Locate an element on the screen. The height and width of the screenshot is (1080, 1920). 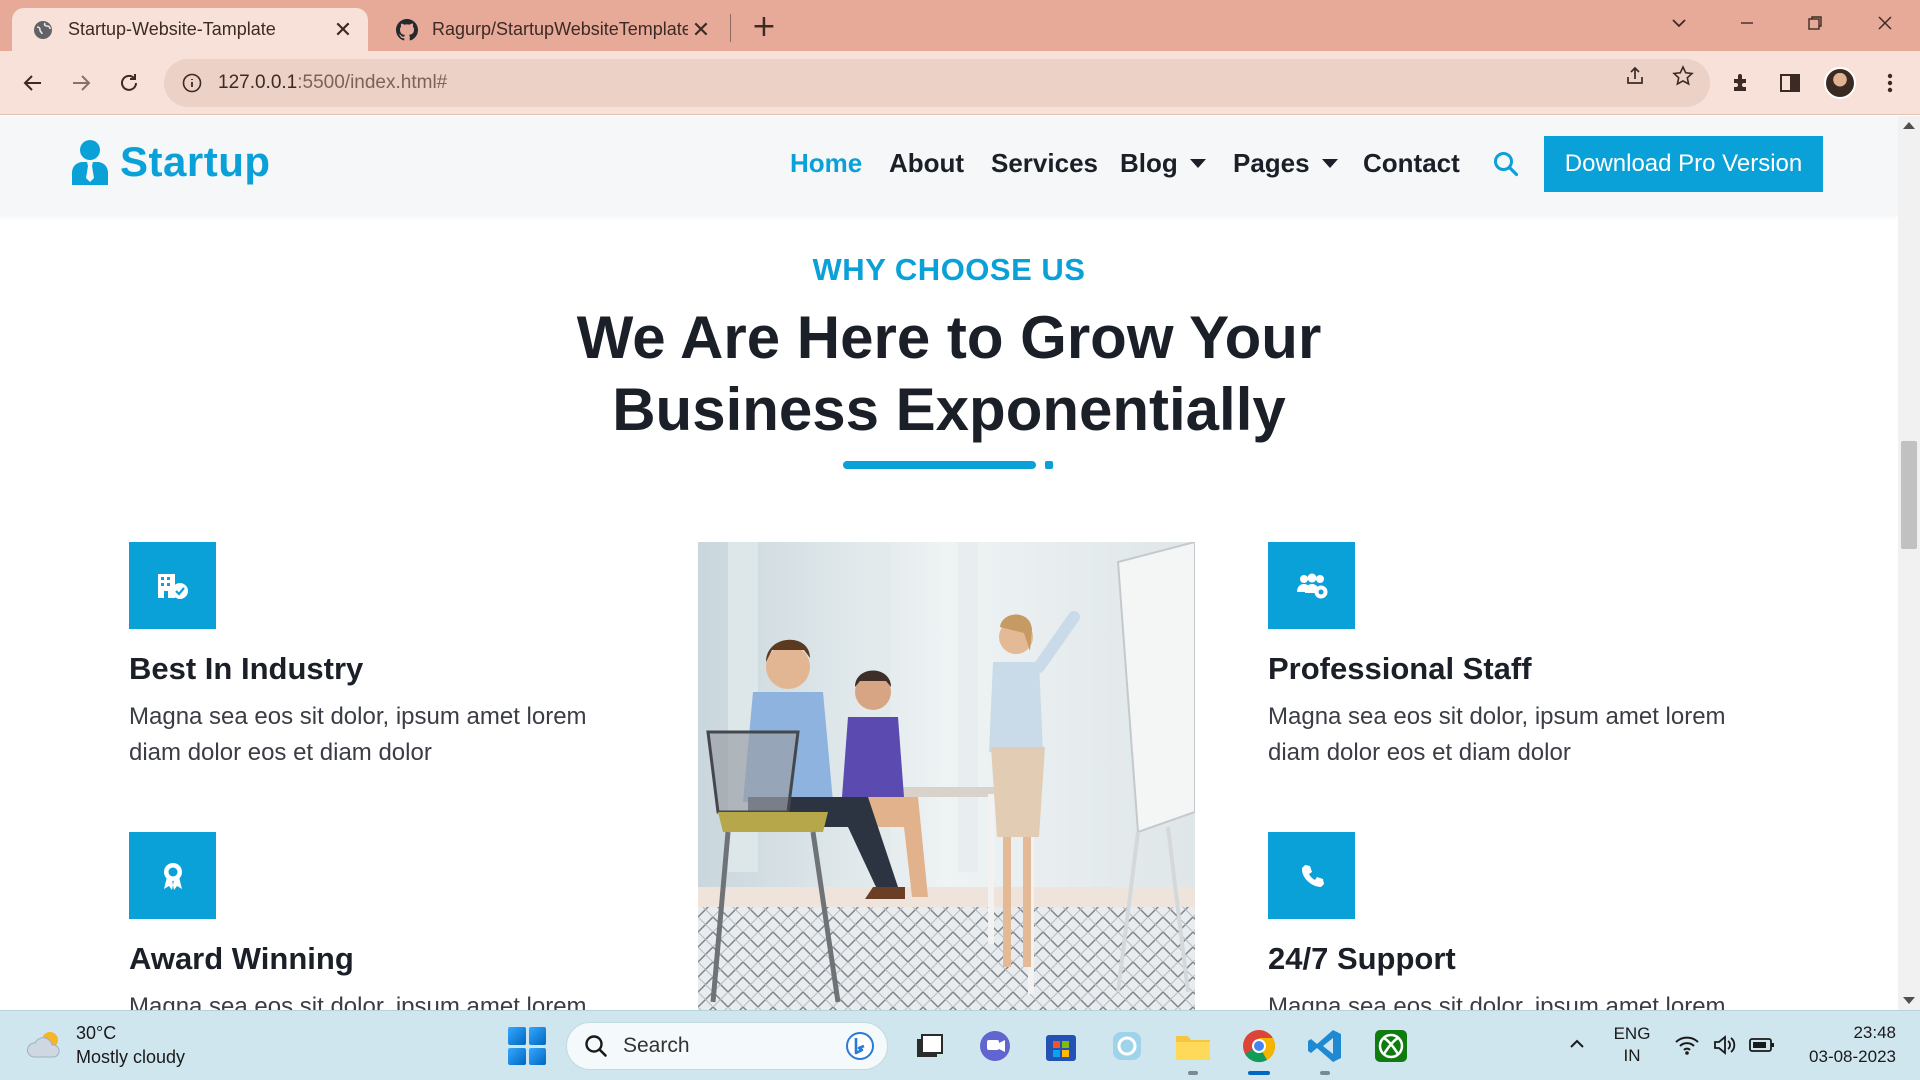
bing-icon is located at coordinates (860, 1046).